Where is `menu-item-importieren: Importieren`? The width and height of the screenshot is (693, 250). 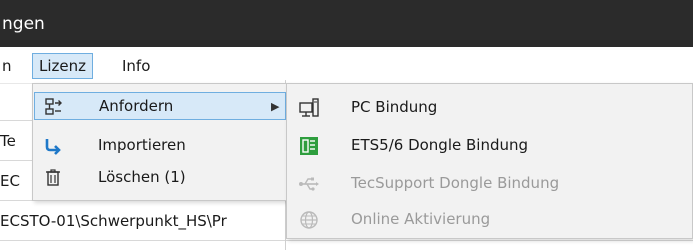 menu-item-importieren: Importieren is located at coordinates (160, 146).